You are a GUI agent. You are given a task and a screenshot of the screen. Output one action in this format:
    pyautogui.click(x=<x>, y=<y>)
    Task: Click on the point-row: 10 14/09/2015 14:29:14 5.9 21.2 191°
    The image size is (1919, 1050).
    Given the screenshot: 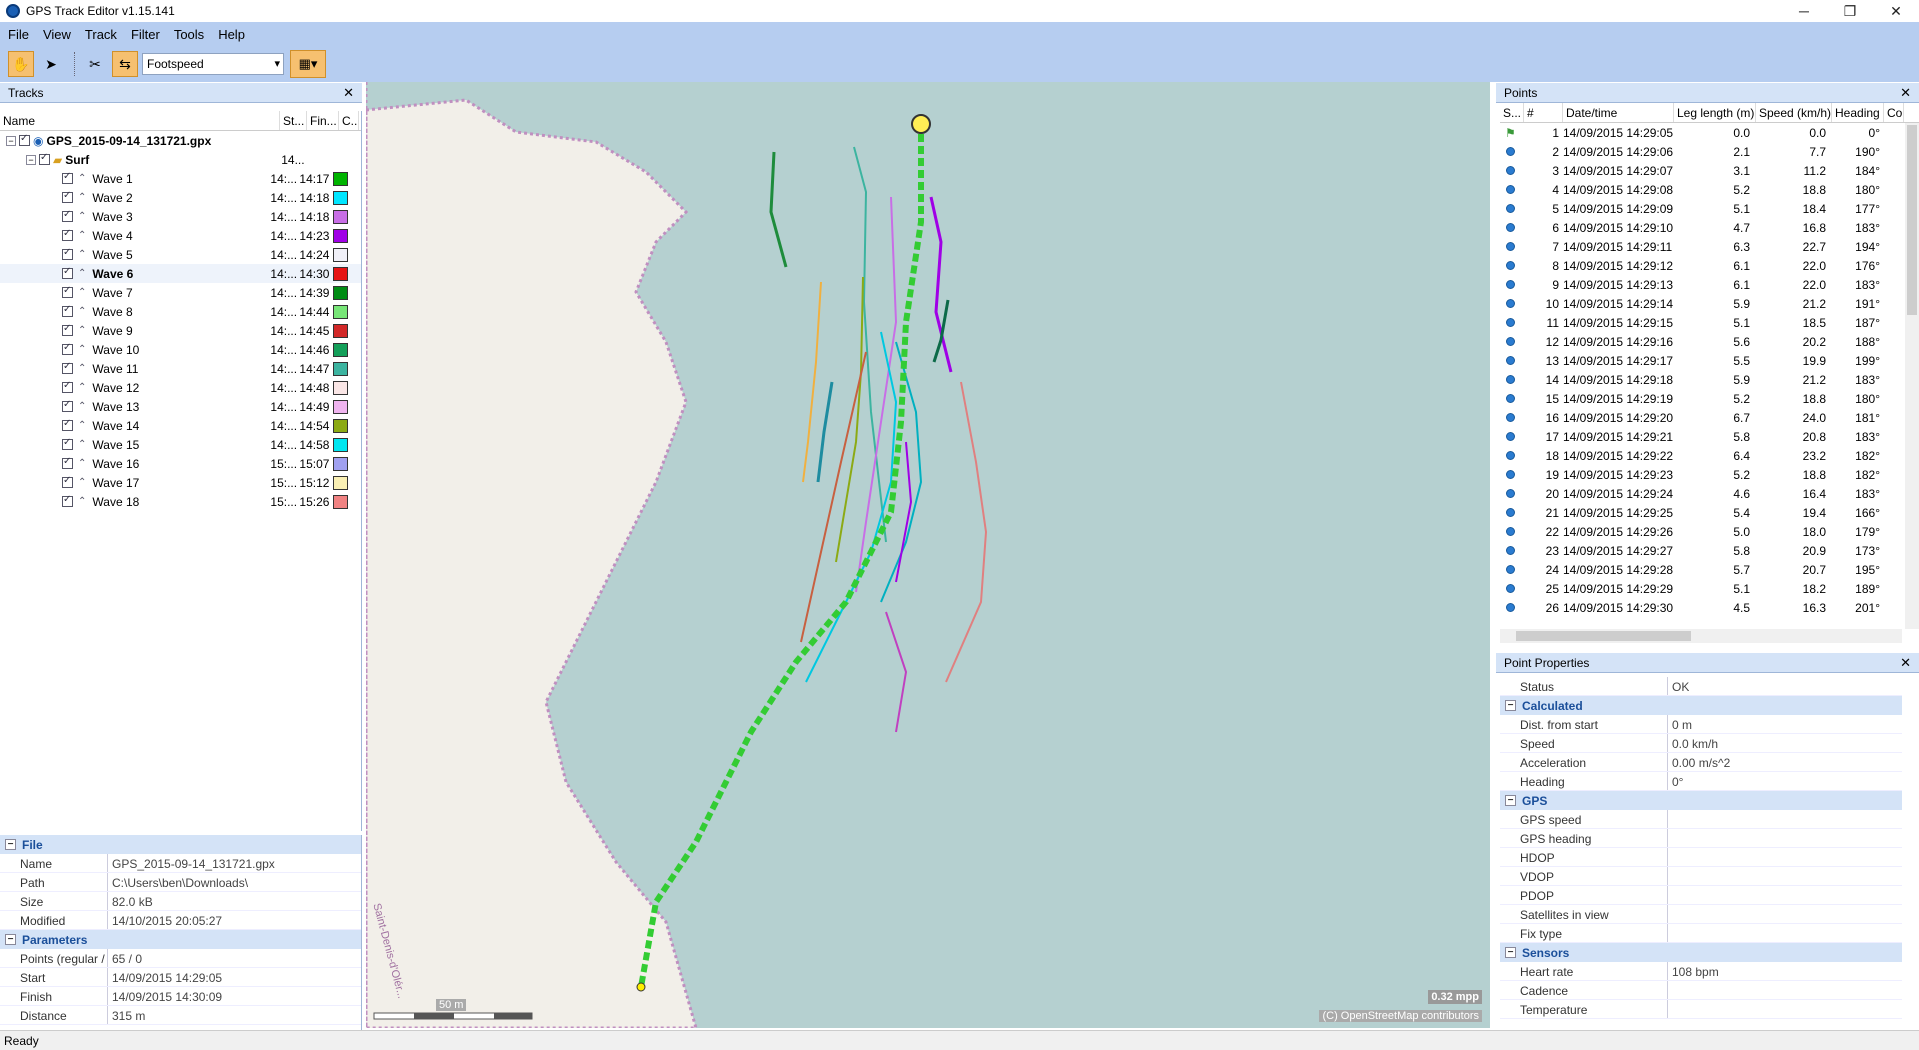 What is the action you would take?
    pyautogui.click(x=1709, y=303)
    